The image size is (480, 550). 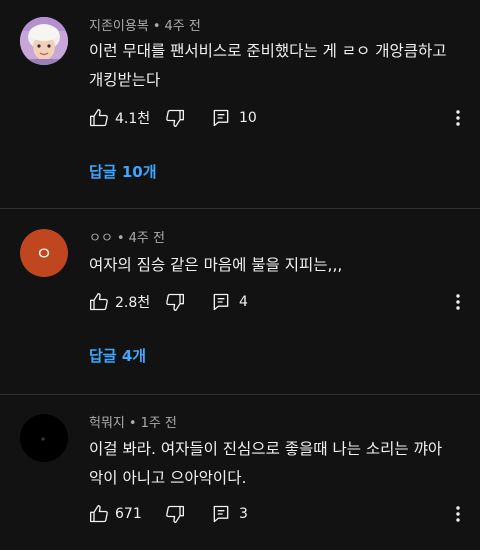 I want to click on comment-actions: 4.1천 10, so click(x=173, y=118).